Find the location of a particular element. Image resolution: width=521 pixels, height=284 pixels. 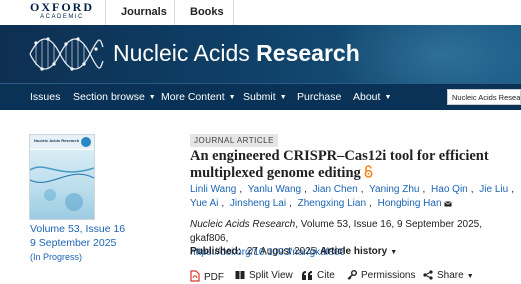

search-scope-select: Nucleic Acids Research is located at coordinates (484, 97).